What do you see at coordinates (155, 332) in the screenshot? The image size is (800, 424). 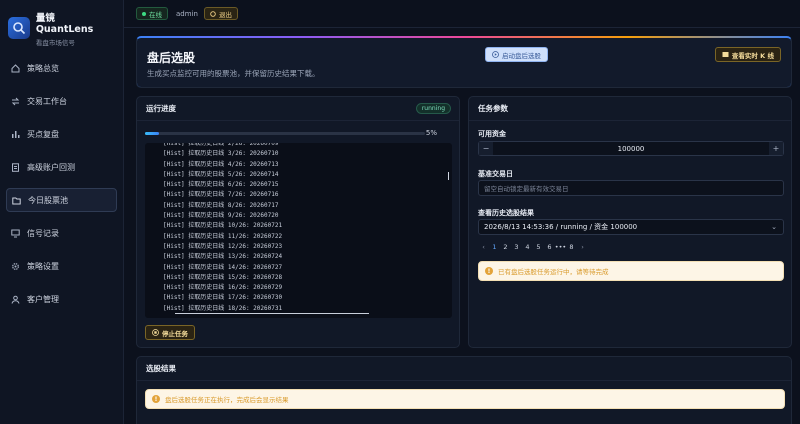 I see `stop-icon` at bounding box center [155, 332].